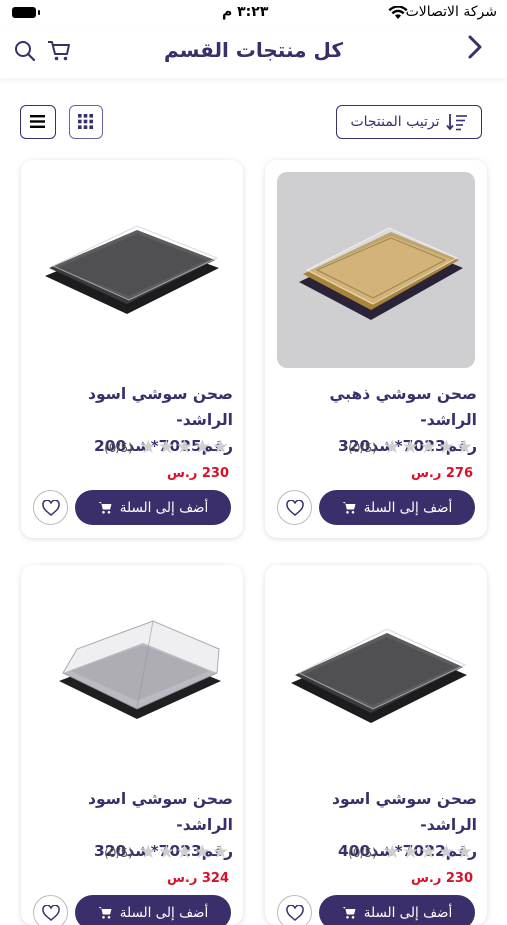 The image size is (507, 925). What do you see at coordinates (253, 50) in the screenshot?
I see `page-title: كل منتجات القسم` at bounding box center [253, 50].